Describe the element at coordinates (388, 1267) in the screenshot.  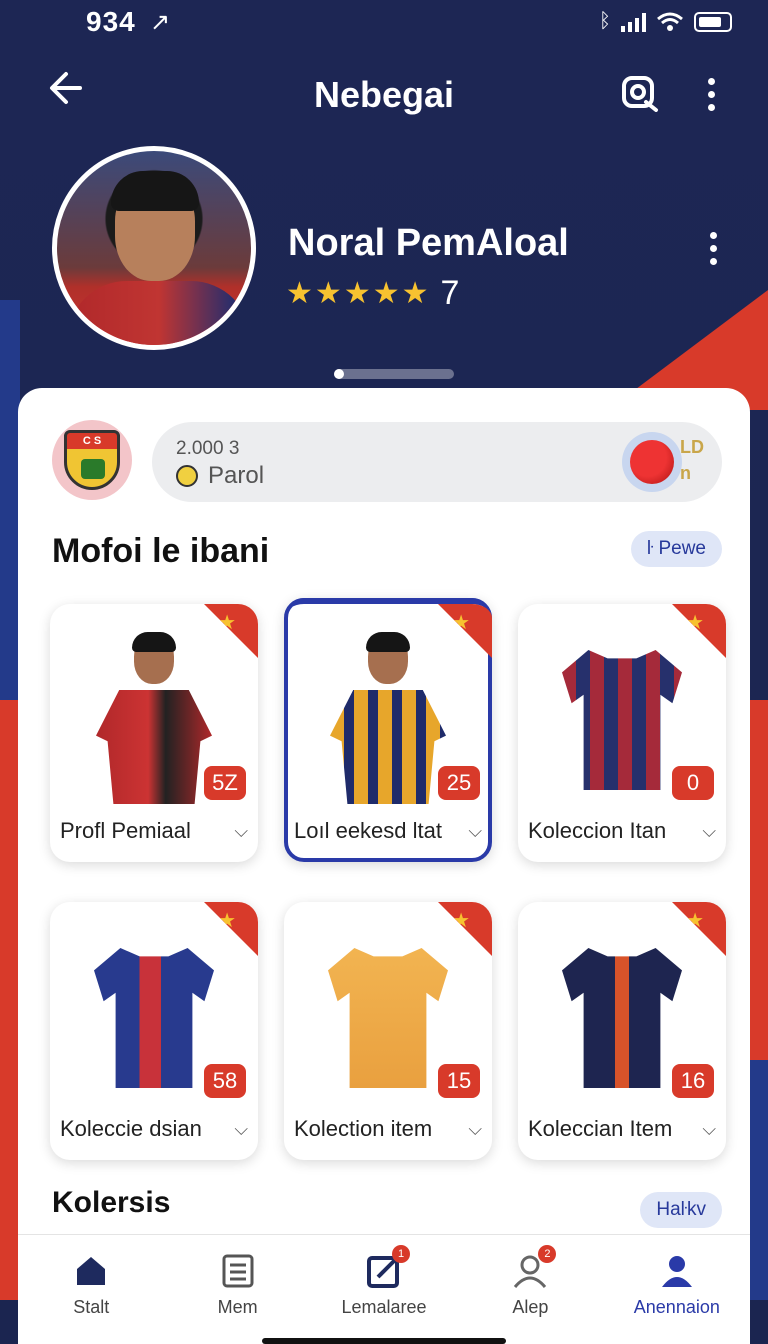
I see `edit-icon: 1` at that location.